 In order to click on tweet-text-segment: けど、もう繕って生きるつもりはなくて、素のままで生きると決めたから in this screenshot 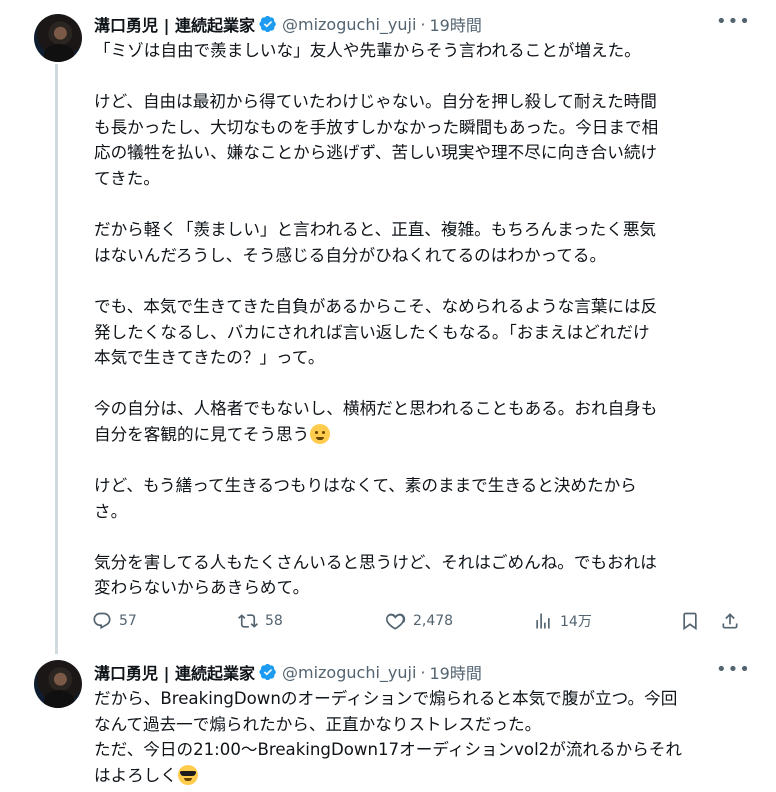, I will do `click(365, 486)`.